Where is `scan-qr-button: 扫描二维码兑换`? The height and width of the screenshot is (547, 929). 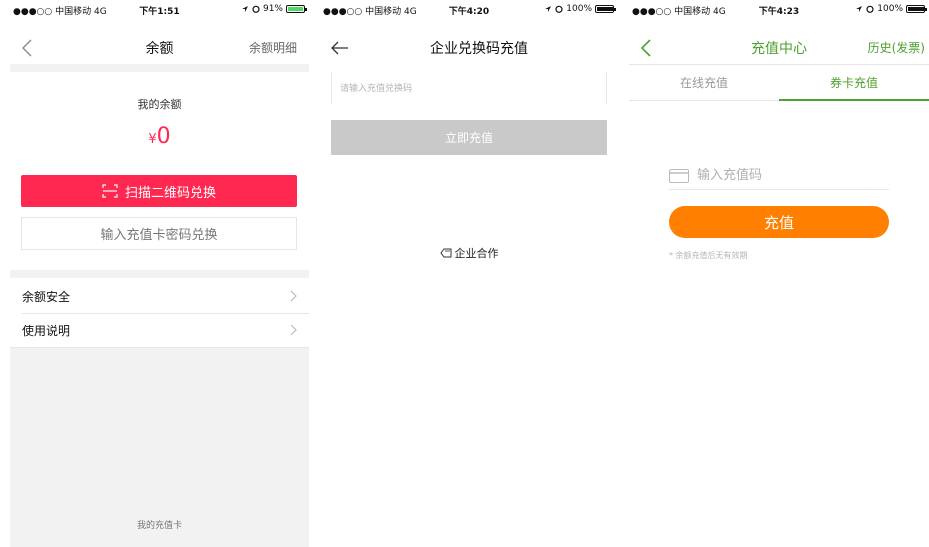 scan-qr-button: 扫描二维码兑换 is located at coordinates (159, 191).